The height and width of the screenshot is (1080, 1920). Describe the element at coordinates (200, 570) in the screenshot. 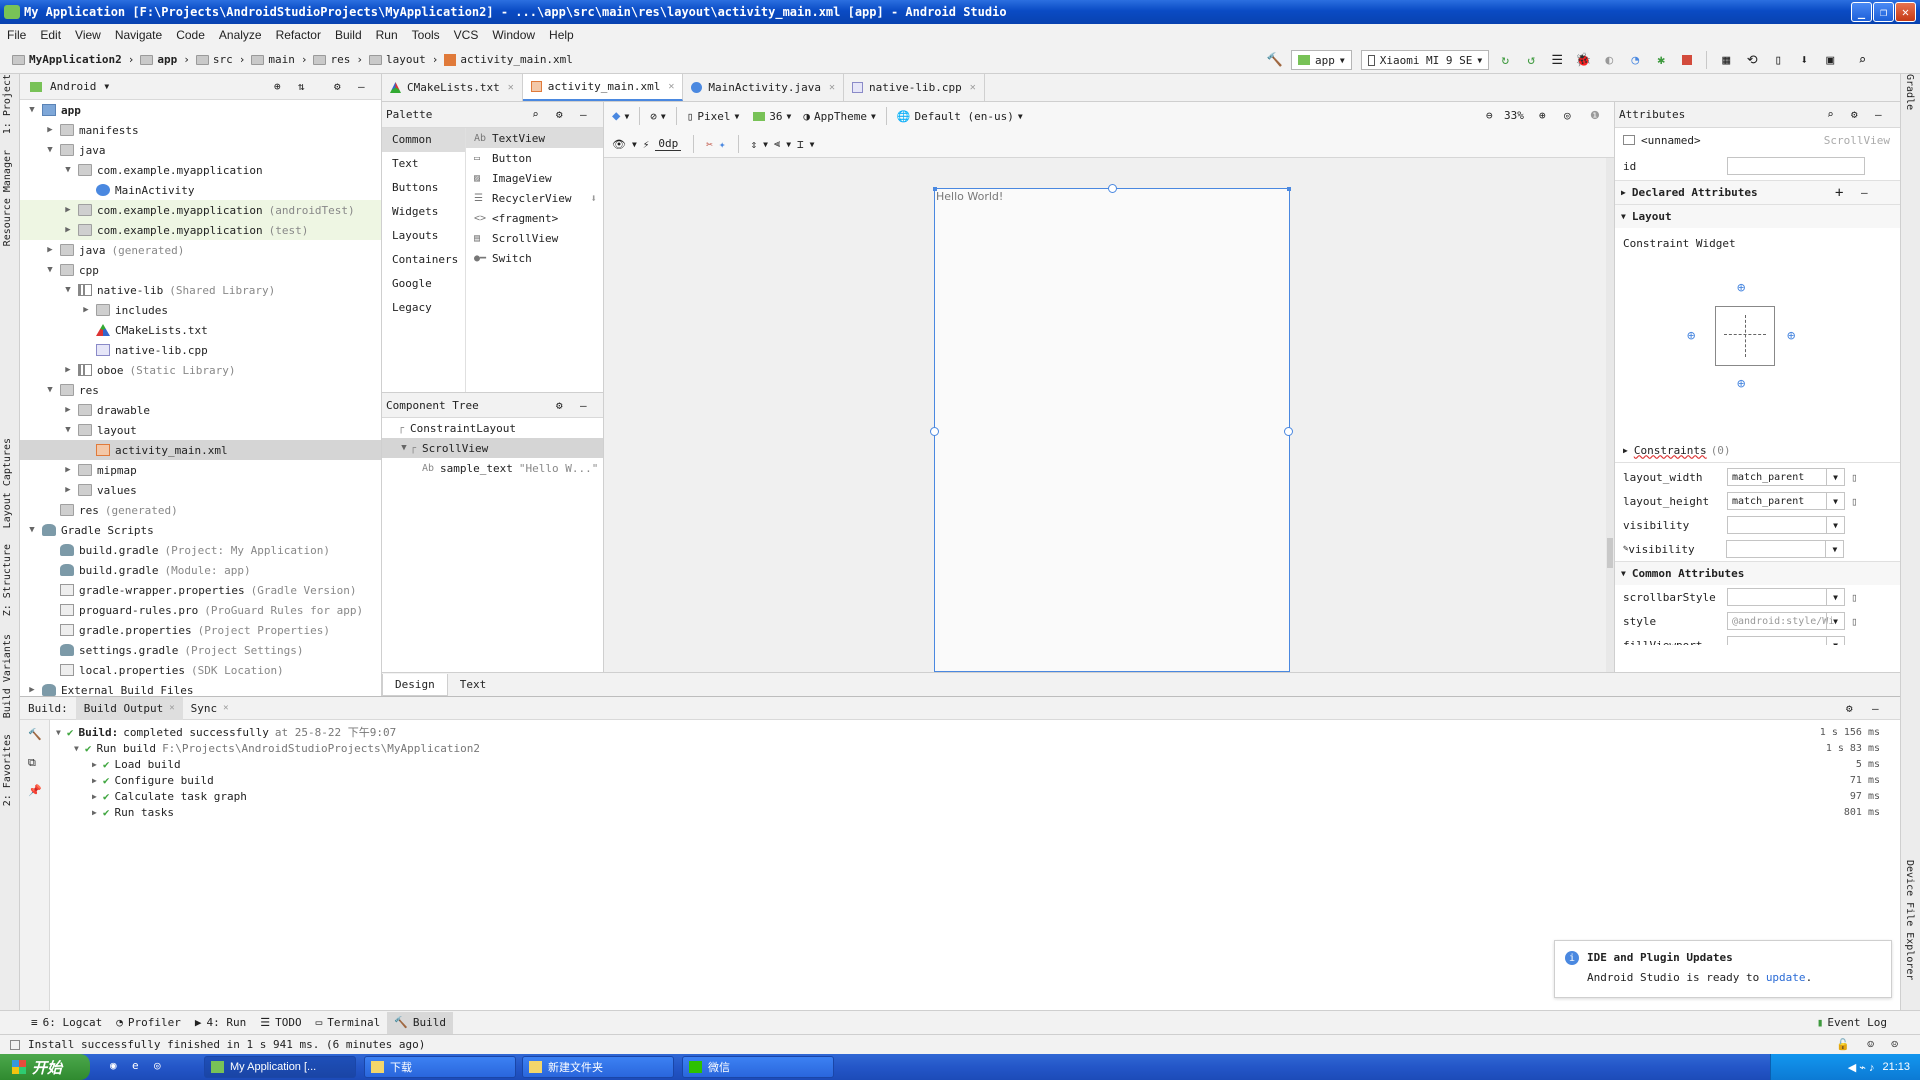

I see `tree-node: build.gradle (Module: app)` at that location.